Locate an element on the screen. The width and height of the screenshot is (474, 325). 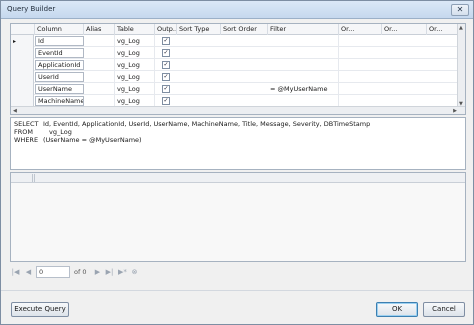
column-cell: ApplicationId is located at coordinates (59, 65).